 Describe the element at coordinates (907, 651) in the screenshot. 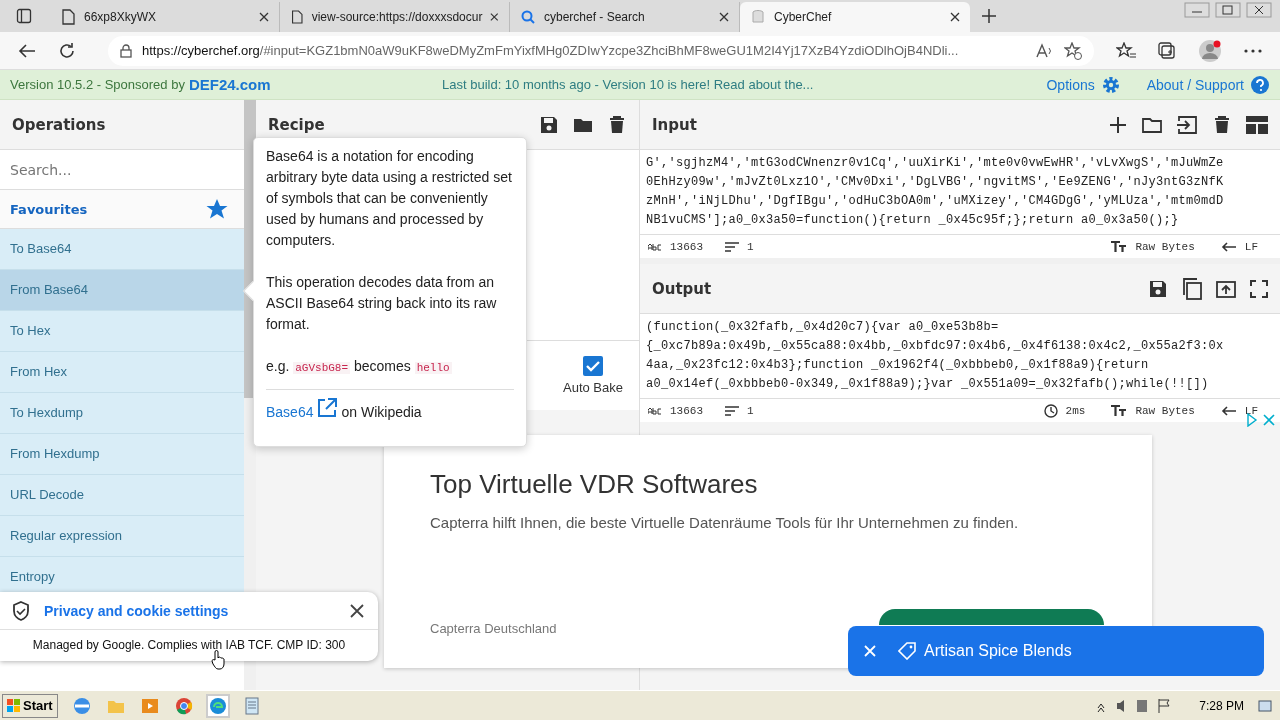

I see `tag-icon` at that location.